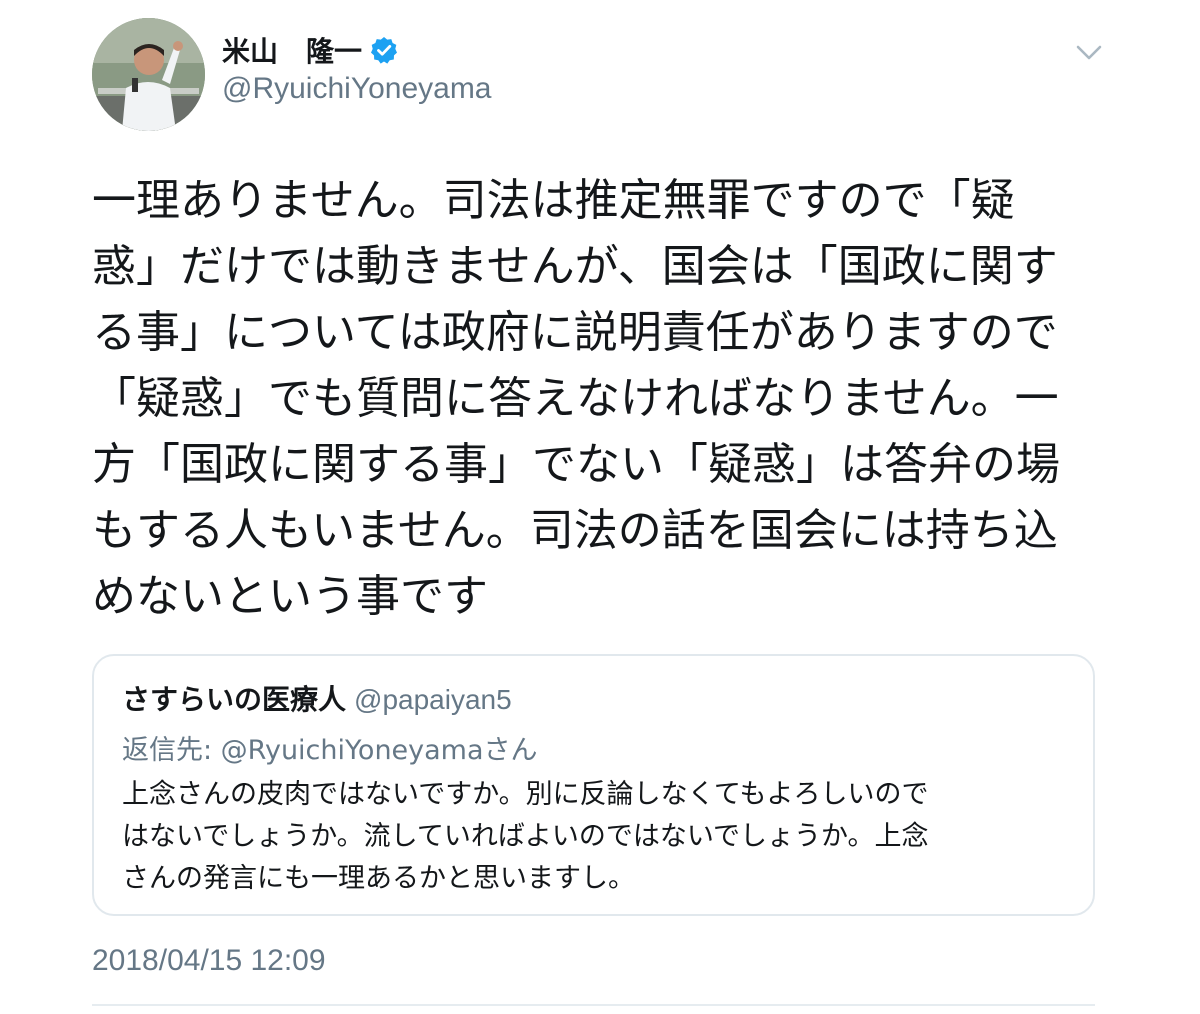 This screenshot has height=1014, width=1200. Describe the element at coordinates (525, 794) in the screenshot. I see `quoted-text-line: 上念さんの皮肉ではないですか。別に反論しなくてもよろしいので` at that location.